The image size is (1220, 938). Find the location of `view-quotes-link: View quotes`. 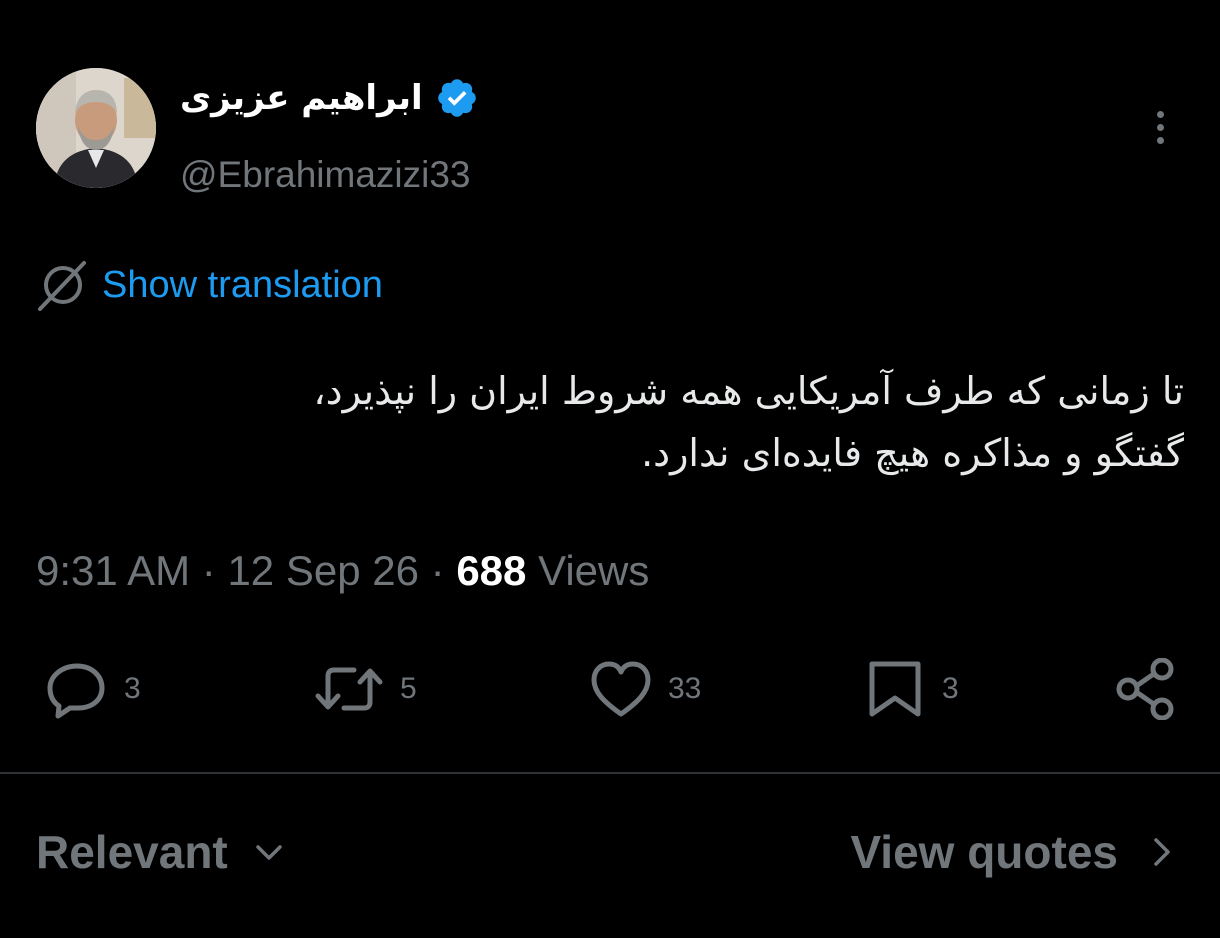

view-quotes-link: View quotes is located at coordinates (1013, 852).